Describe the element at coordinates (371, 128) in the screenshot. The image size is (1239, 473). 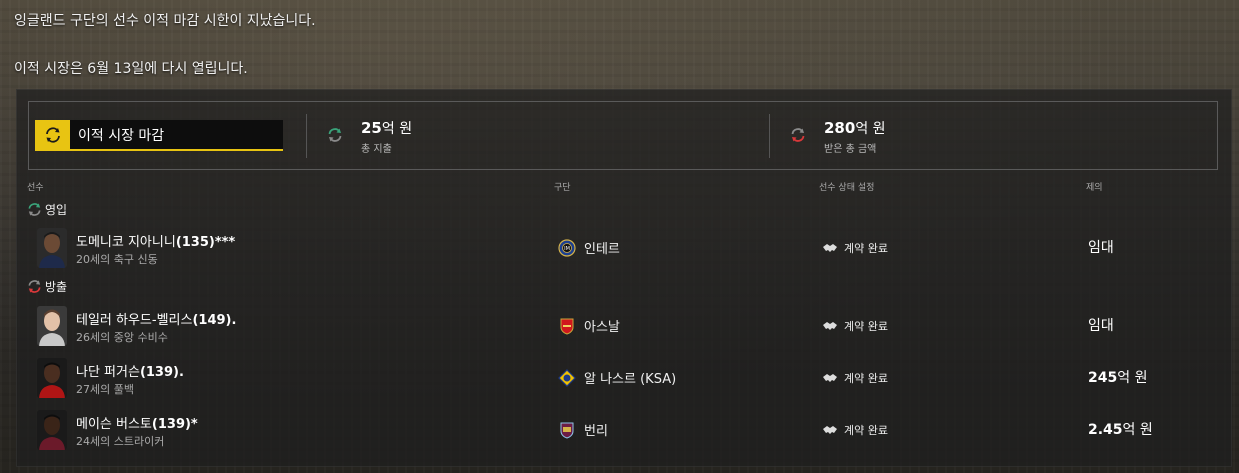
I see `spent-amount: 25` at that location.